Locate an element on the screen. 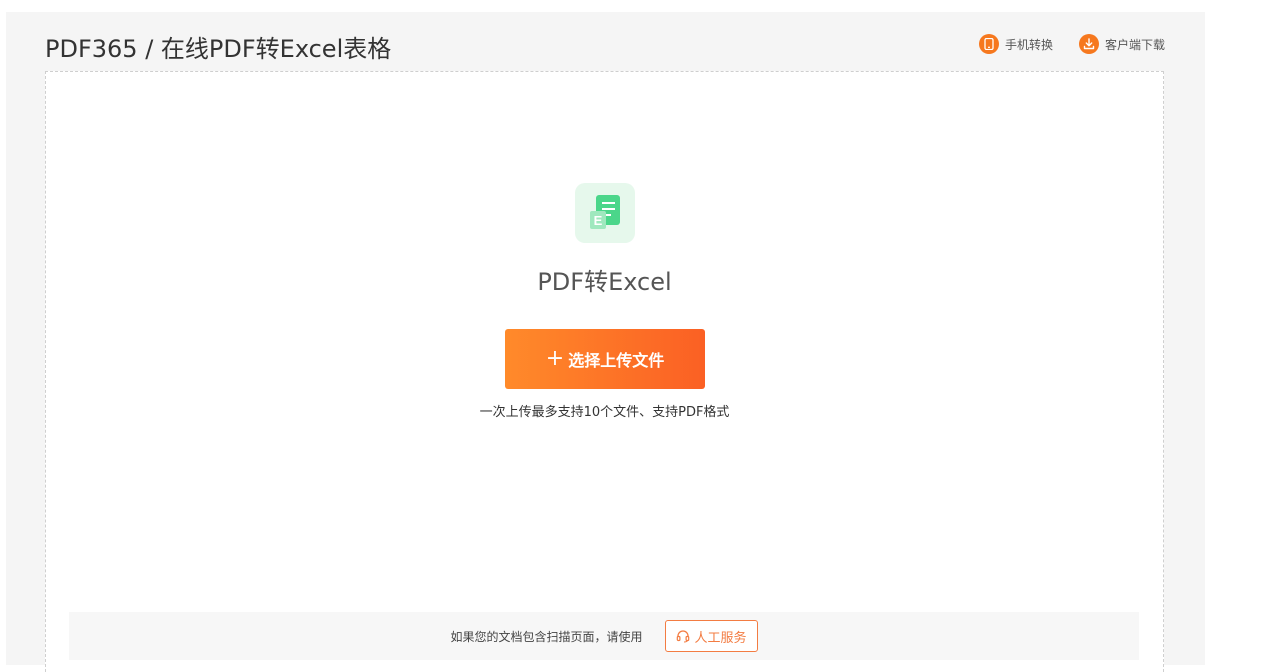 The height and width of the screenshot is (672, 1265). client-download-link: 客户端下载 is located at coordinates (1121, 44).